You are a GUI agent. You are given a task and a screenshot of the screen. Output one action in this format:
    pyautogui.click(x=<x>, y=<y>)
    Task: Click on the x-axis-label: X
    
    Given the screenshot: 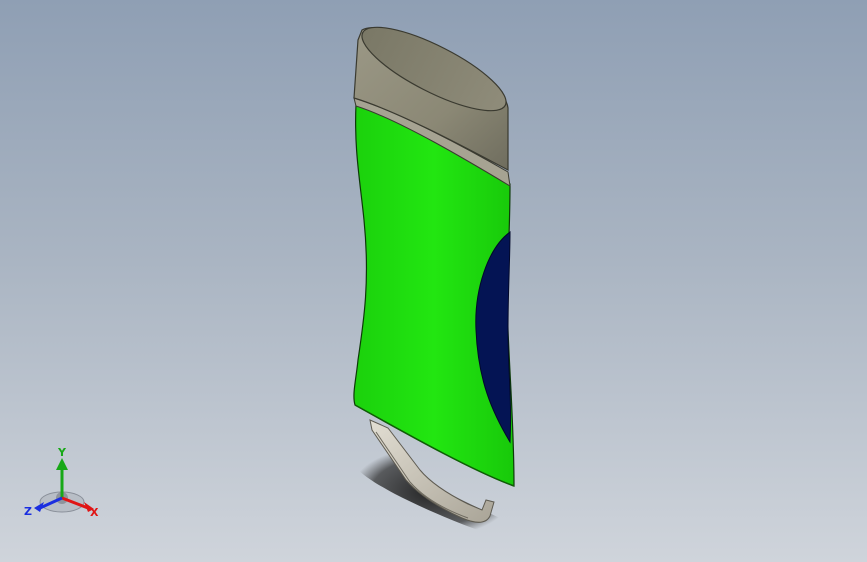 What is the action you would take?
    pyautogui.click(x=94, y=512)
    